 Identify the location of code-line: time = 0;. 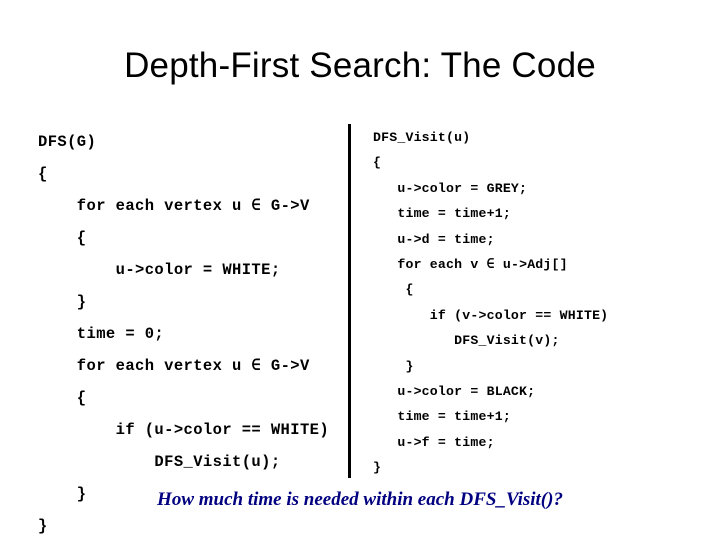
(101, 334).